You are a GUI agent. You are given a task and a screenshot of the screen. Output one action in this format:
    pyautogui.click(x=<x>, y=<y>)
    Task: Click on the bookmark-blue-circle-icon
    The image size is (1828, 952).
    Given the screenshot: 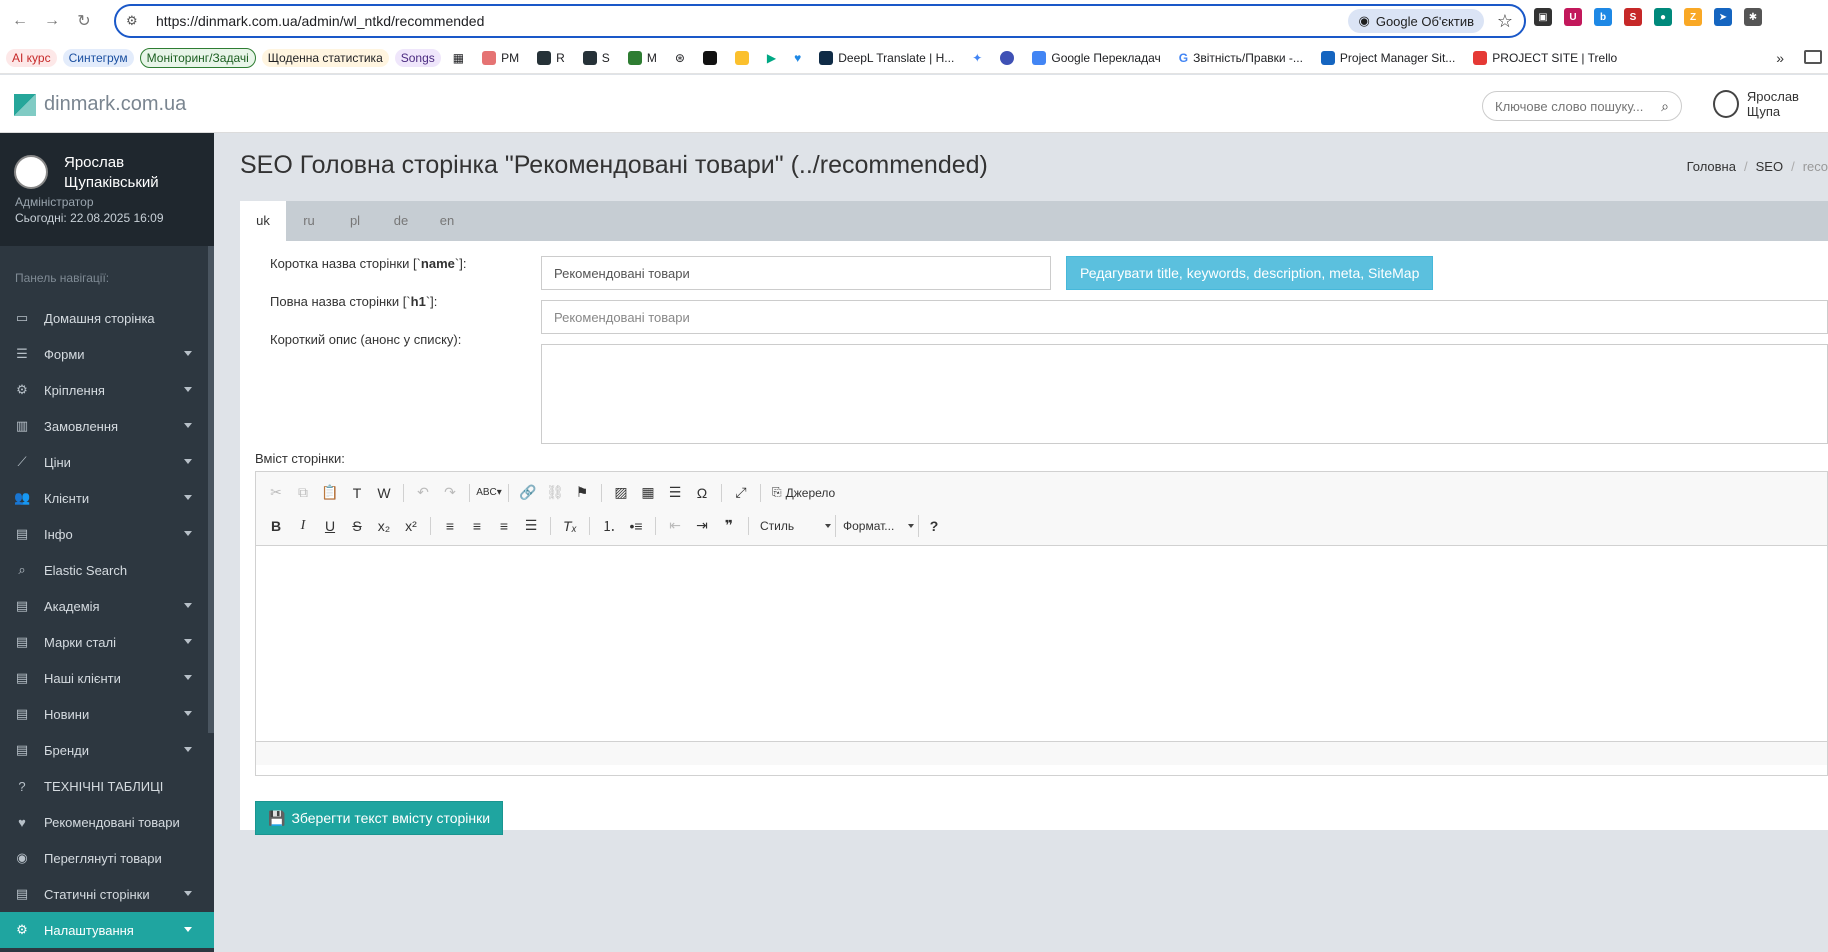 What is the action you would take?
    pyautogui.click(x=1007, y=58)
    